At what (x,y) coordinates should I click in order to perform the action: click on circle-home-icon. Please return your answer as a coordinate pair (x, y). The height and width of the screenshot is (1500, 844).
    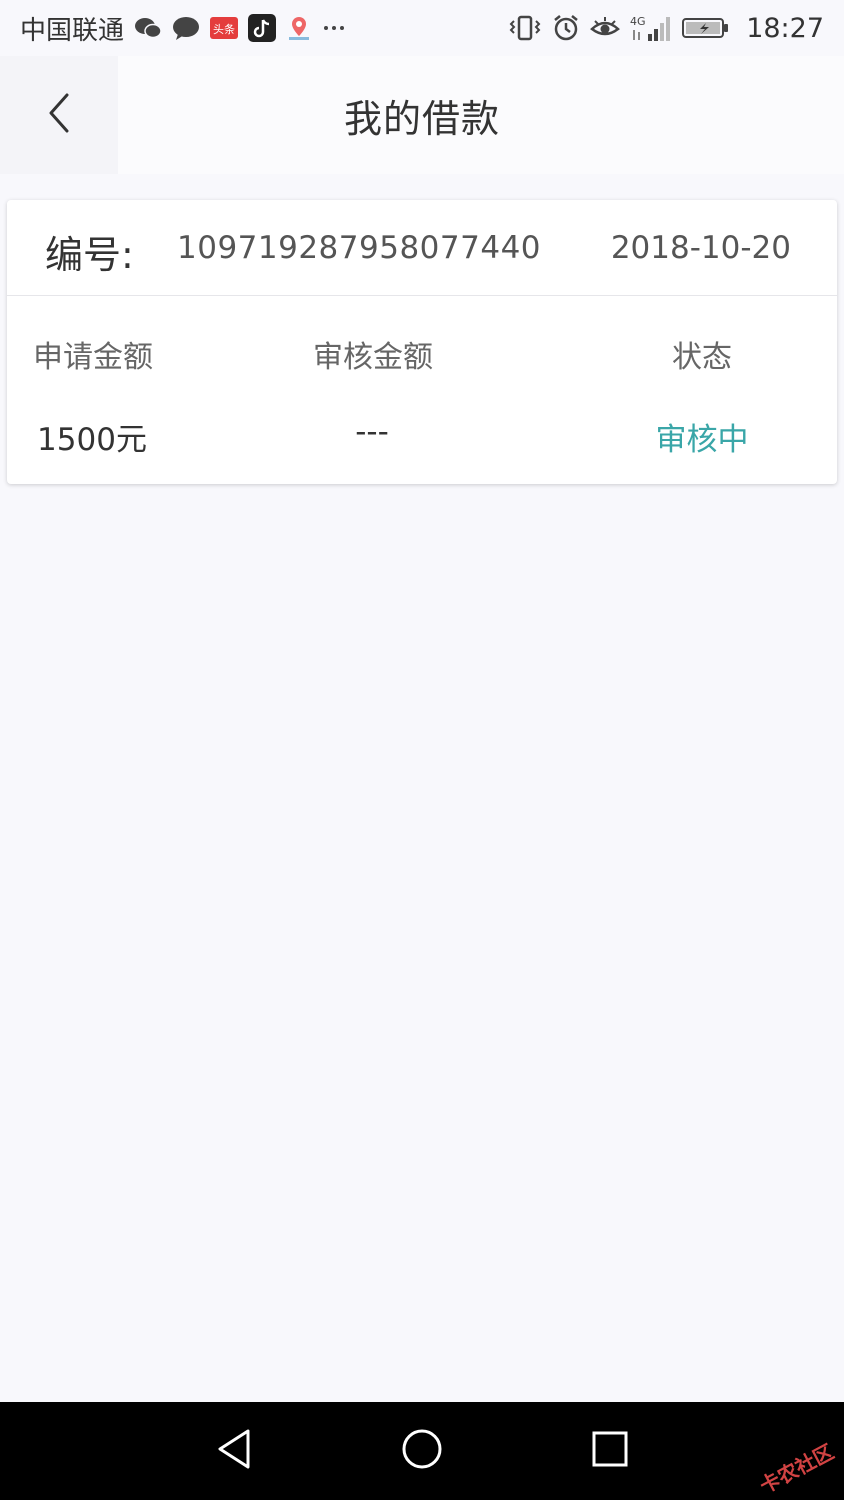
    Looking at the image, I should click on (422, 1451).